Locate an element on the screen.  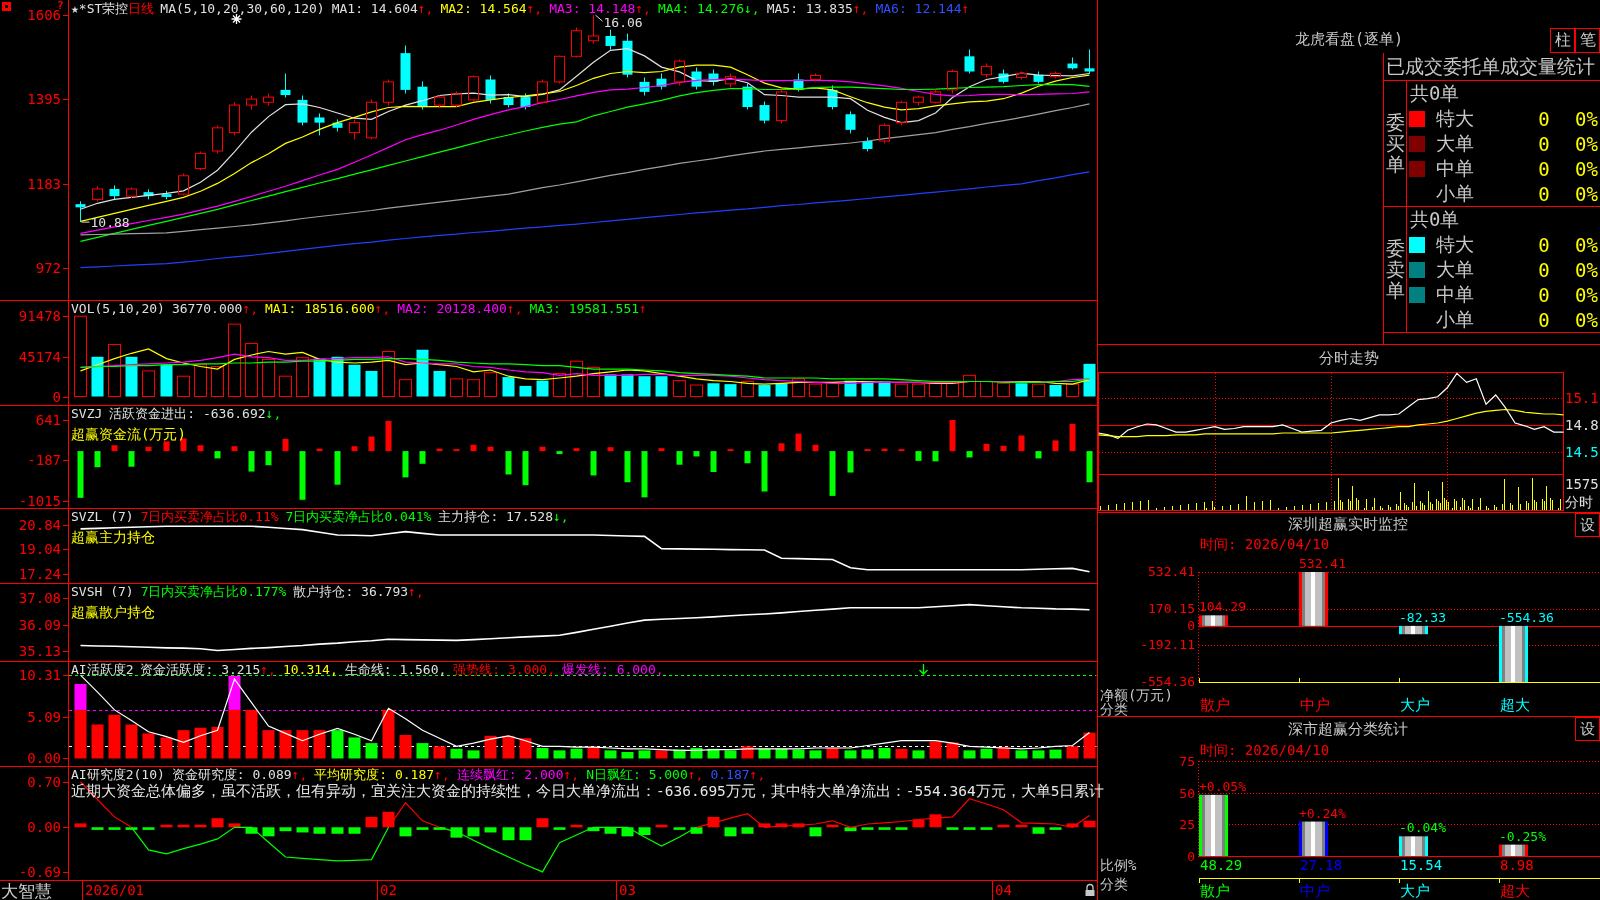
down-arrow-icon is located at coordinates (923, 669).